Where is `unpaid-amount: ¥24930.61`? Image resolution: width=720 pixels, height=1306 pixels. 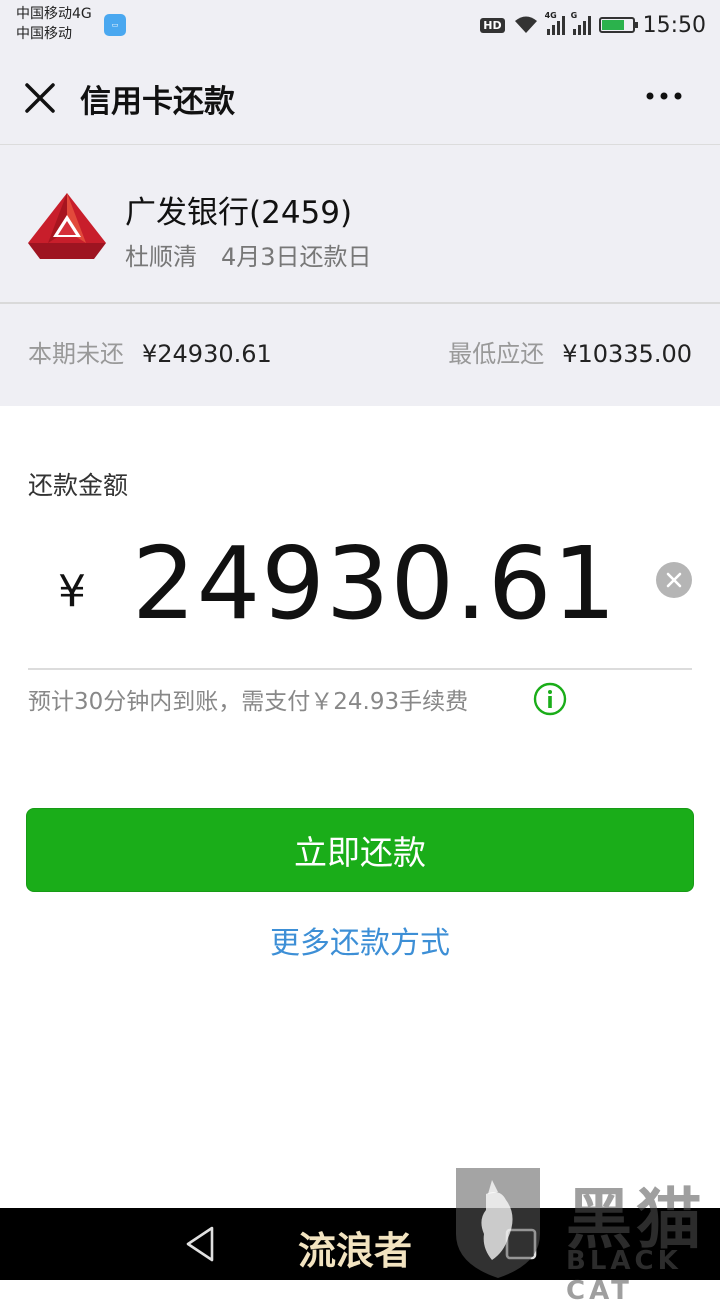 unpaid-amount: ¥24930.61 is located at coordinates (207, 354).